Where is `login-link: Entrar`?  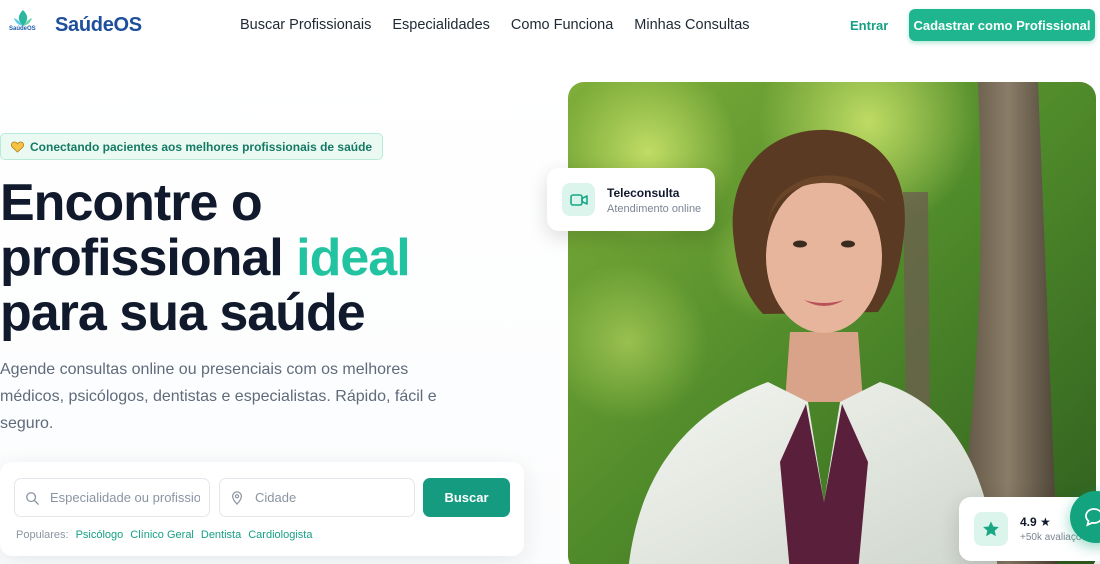
login-link: Entrar is located at coordinates (869, 25).